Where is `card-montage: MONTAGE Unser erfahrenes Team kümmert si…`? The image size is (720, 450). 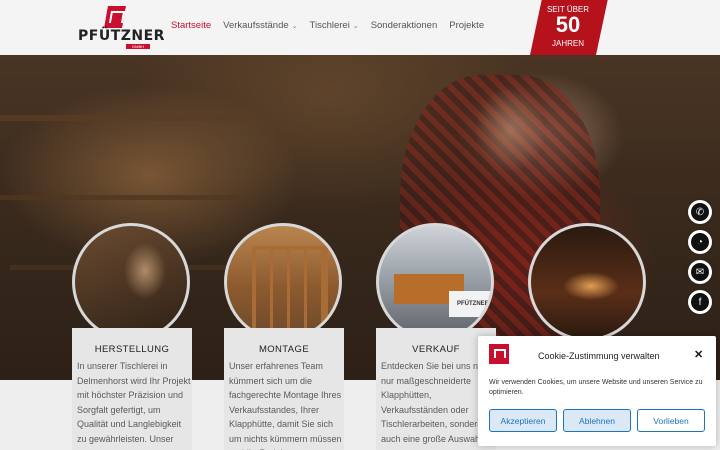 card-montage: MONTAGE Unser erfahrenes Team kümmert si… is located at coordinates (284, 389).